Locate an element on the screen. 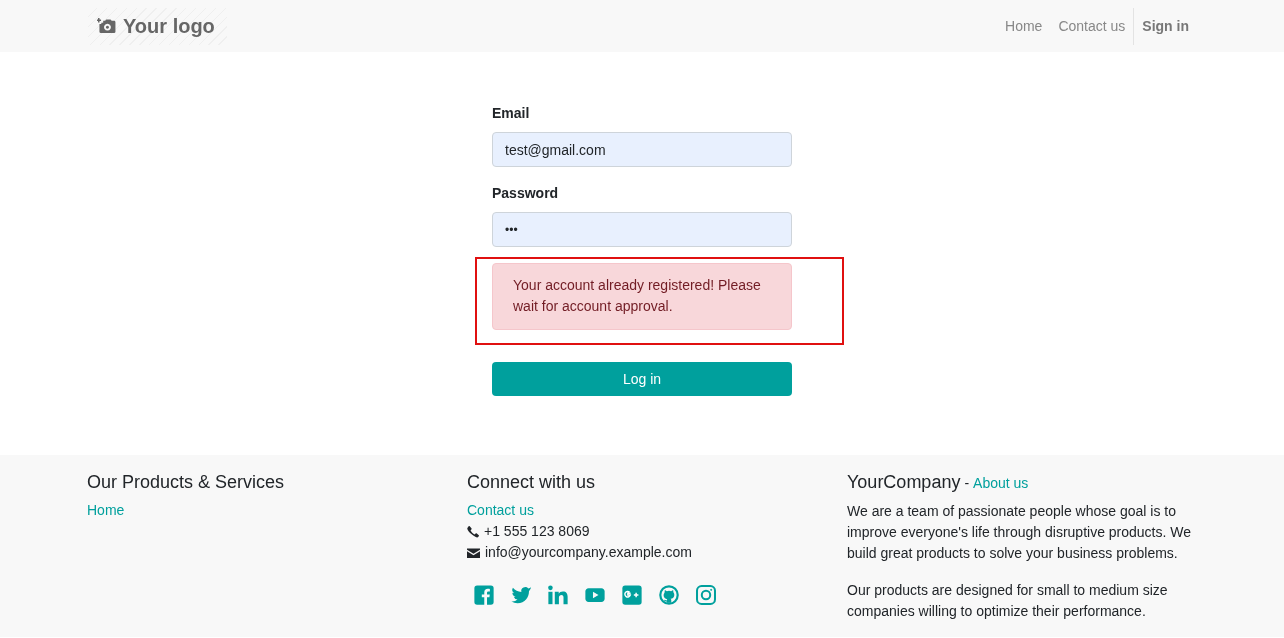 Image resolution: width=1284 pixels, height=638 pixels. contact-text: info@yourcompany.example.com is located at coordinates (588, 552).